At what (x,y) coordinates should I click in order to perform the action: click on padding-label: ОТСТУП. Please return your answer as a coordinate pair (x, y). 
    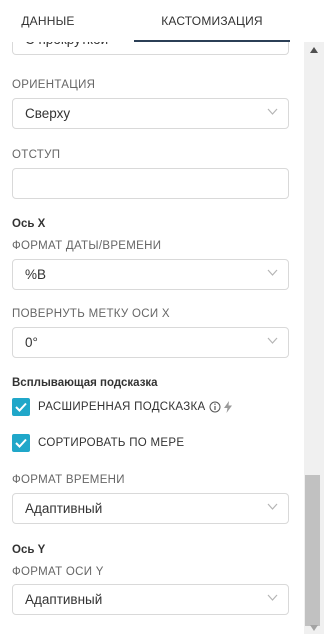
    Looking at the image, I should click on (36, 155).